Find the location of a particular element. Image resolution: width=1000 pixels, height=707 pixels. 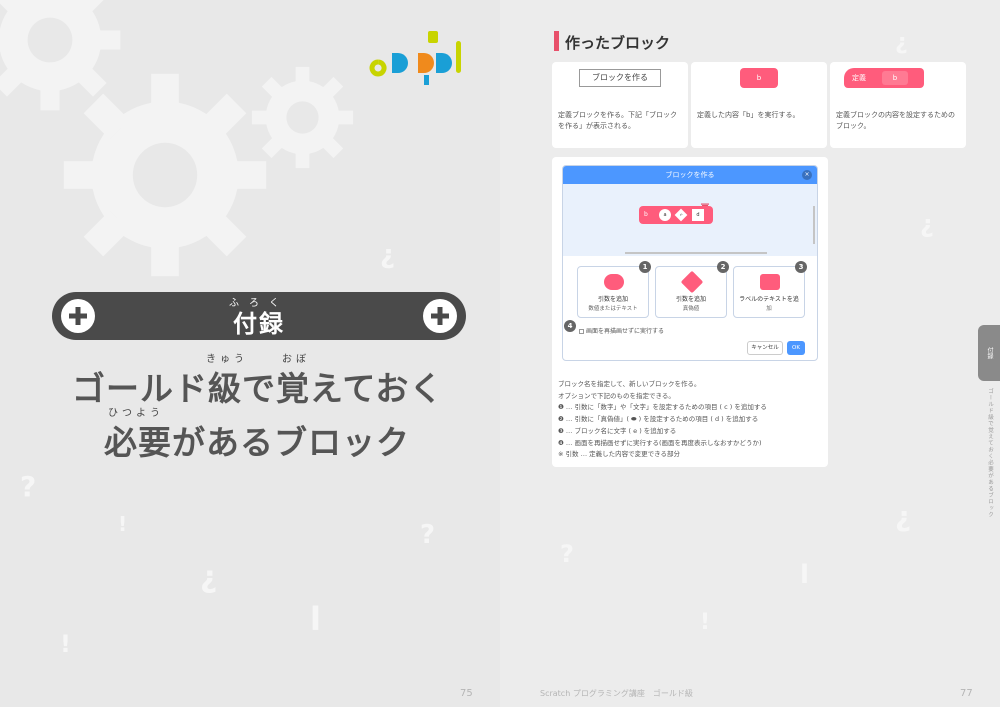

chapter-tab-label: 付録 is located at coordinates (989, 353).